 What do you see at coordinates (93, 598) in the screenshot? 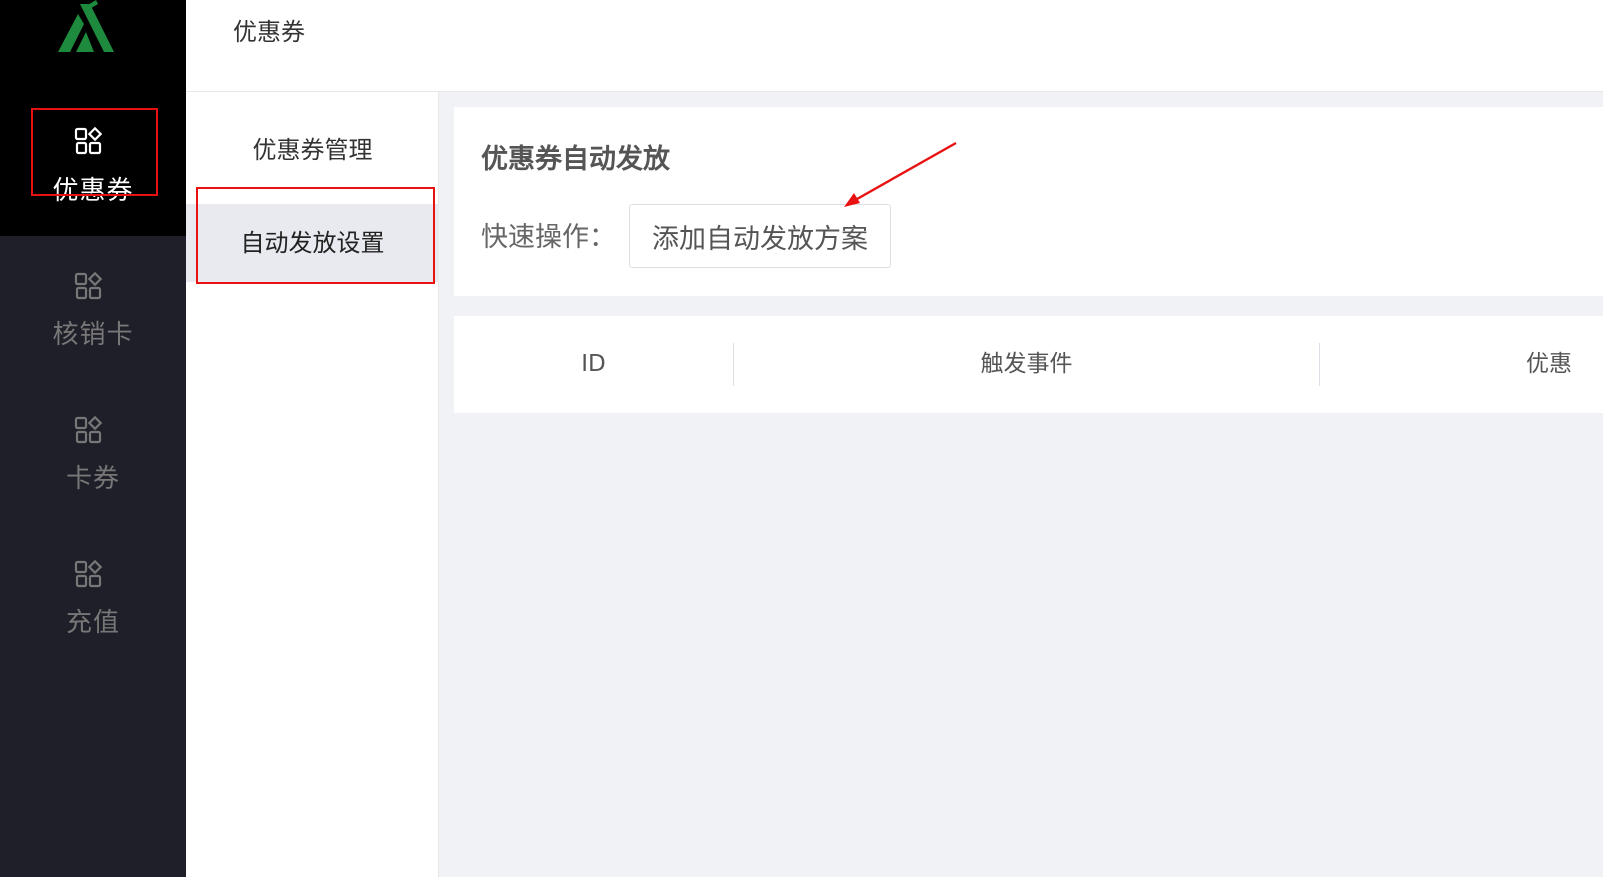
I see `sidebar-item-recharge: 充值` at bounding box center [93, 598].